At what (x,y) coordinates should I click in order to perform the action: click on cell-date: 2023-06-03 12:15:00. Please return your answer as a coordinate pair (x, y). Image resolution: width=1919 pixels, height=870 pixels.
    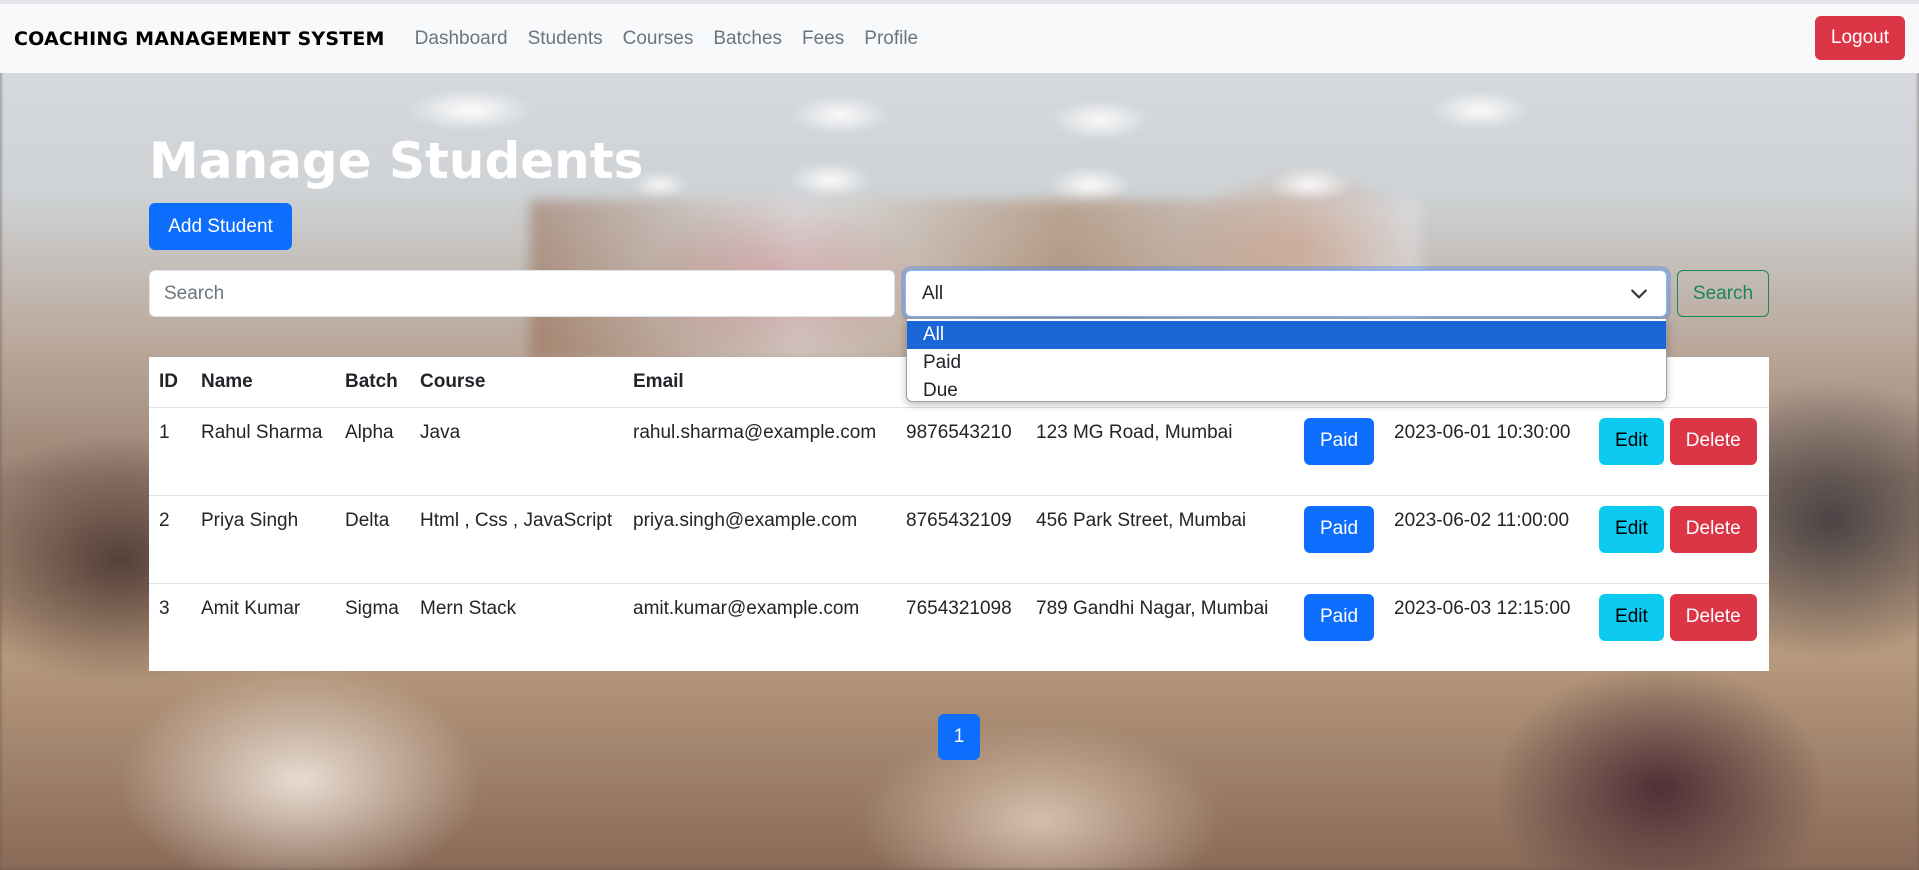
    Looking at the image, I should click on (1482, 608).